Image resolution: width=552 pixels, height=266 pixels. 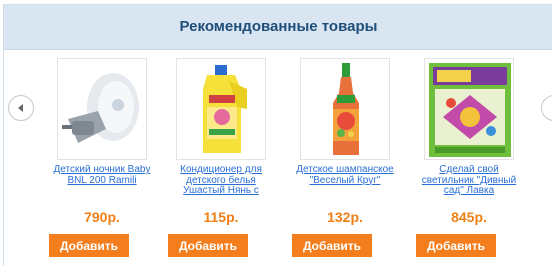 I want to click on product-image-night-light, so click(x=102, y=109).